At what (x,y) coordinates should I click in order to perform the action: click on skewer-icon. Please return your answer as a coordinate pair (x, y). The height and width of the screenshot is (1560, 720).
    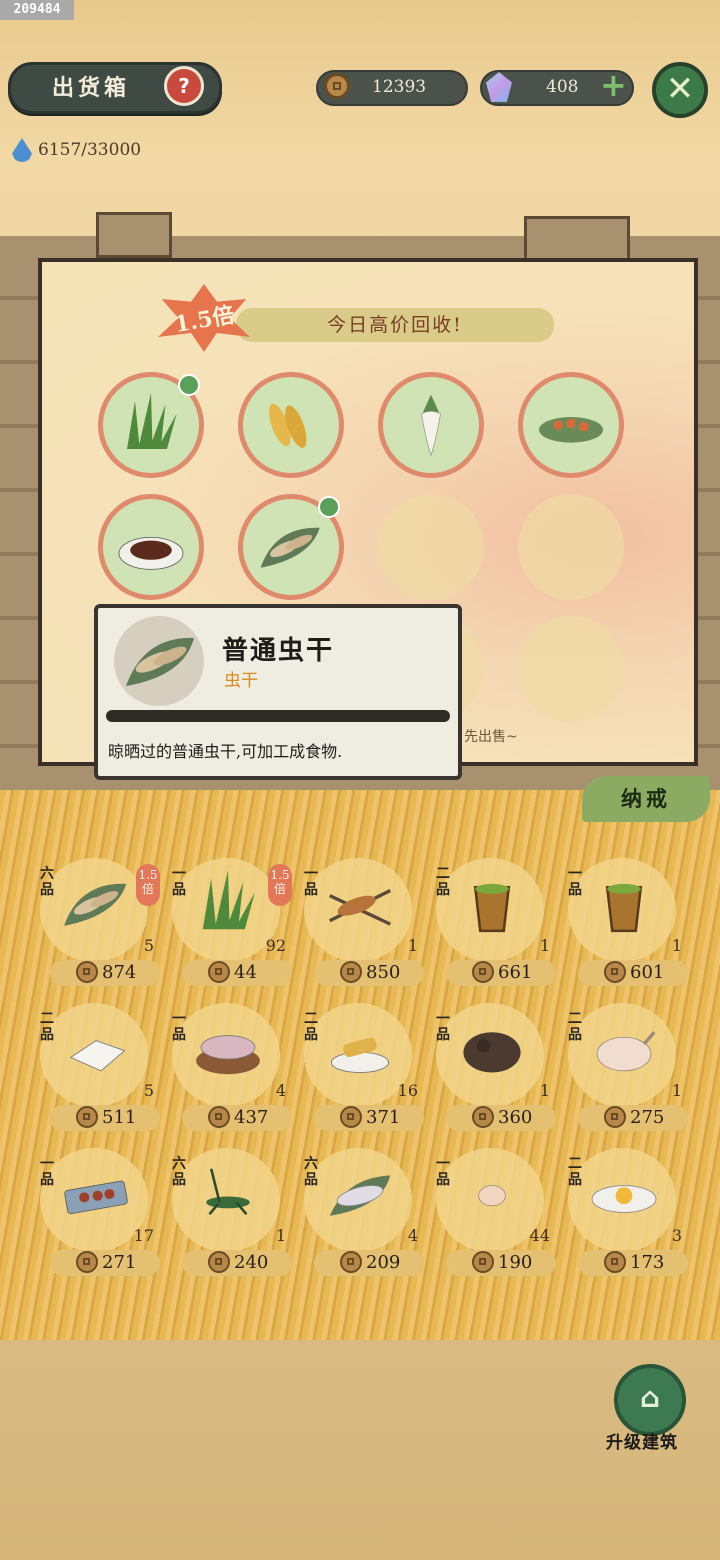
    Looking at the image, I should click on (360, 906).